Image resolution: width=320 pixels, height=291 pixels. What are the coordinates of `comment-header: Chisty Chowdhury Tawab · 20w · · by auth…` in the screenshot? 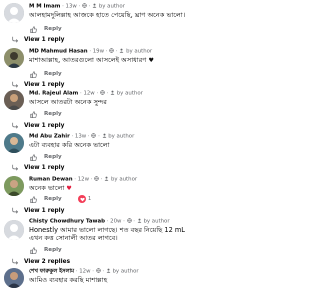 It's located at (99, 221).